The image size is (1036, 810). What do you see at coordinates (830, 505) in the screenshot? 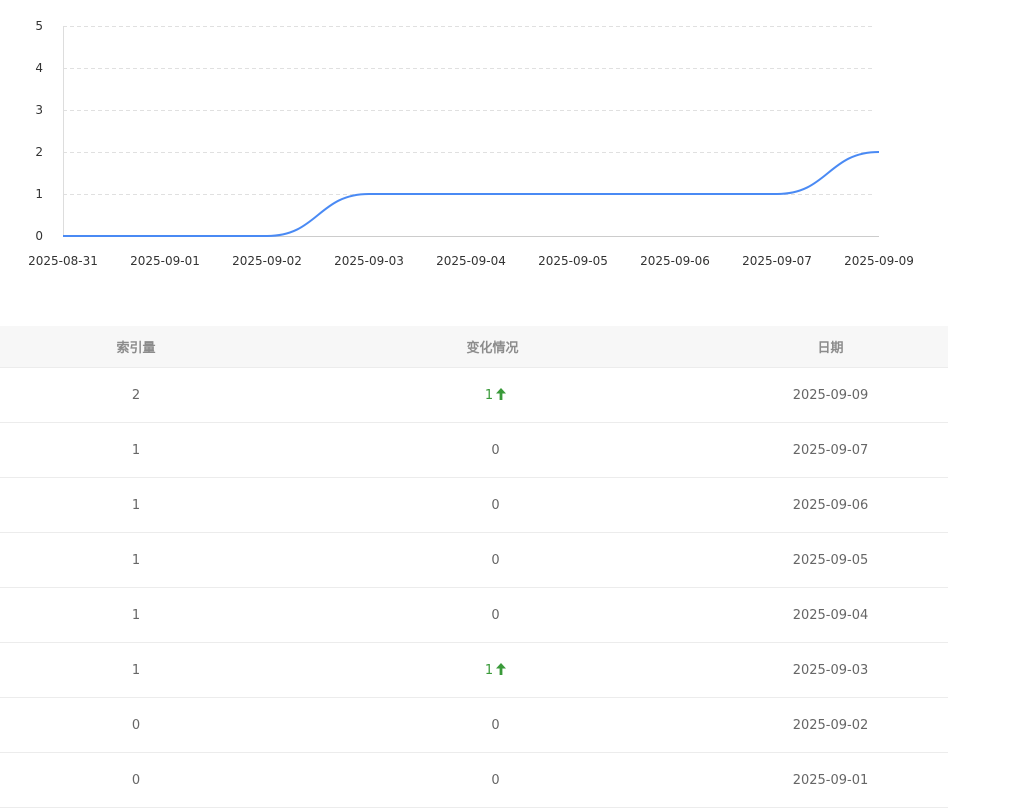
I see `cell-date: 2025-09-06` at bounding box center [830, 505].